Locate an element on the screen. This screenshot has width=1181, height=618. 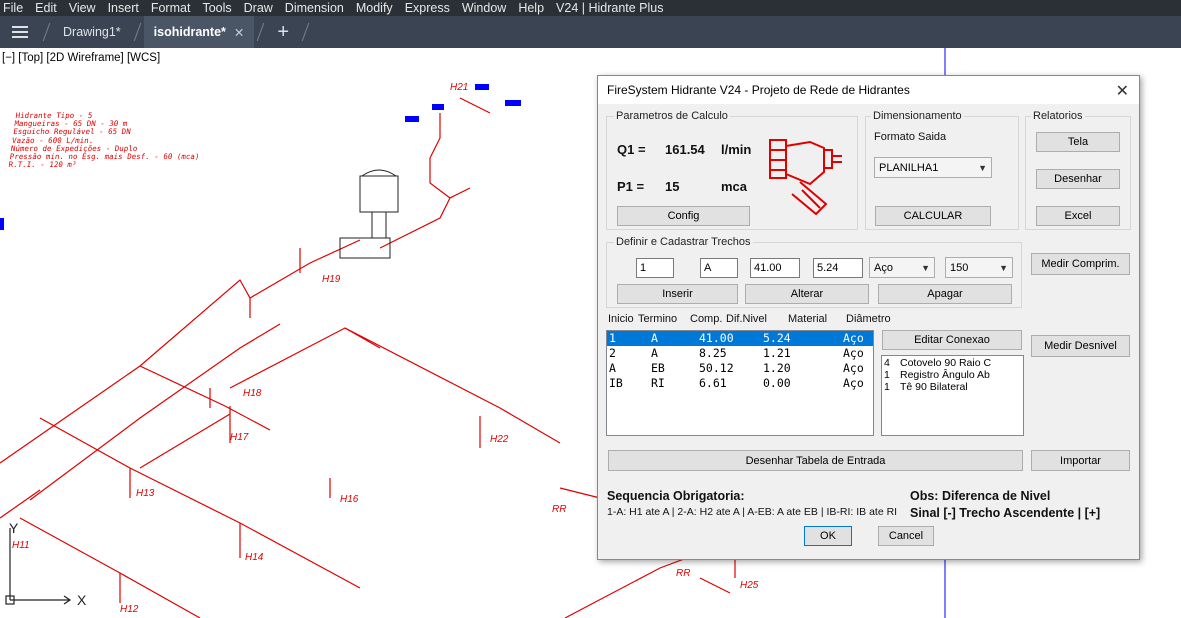
menu-hidrante-plus: V24 | Hidrante Plus is located at coordinates (609, 8).